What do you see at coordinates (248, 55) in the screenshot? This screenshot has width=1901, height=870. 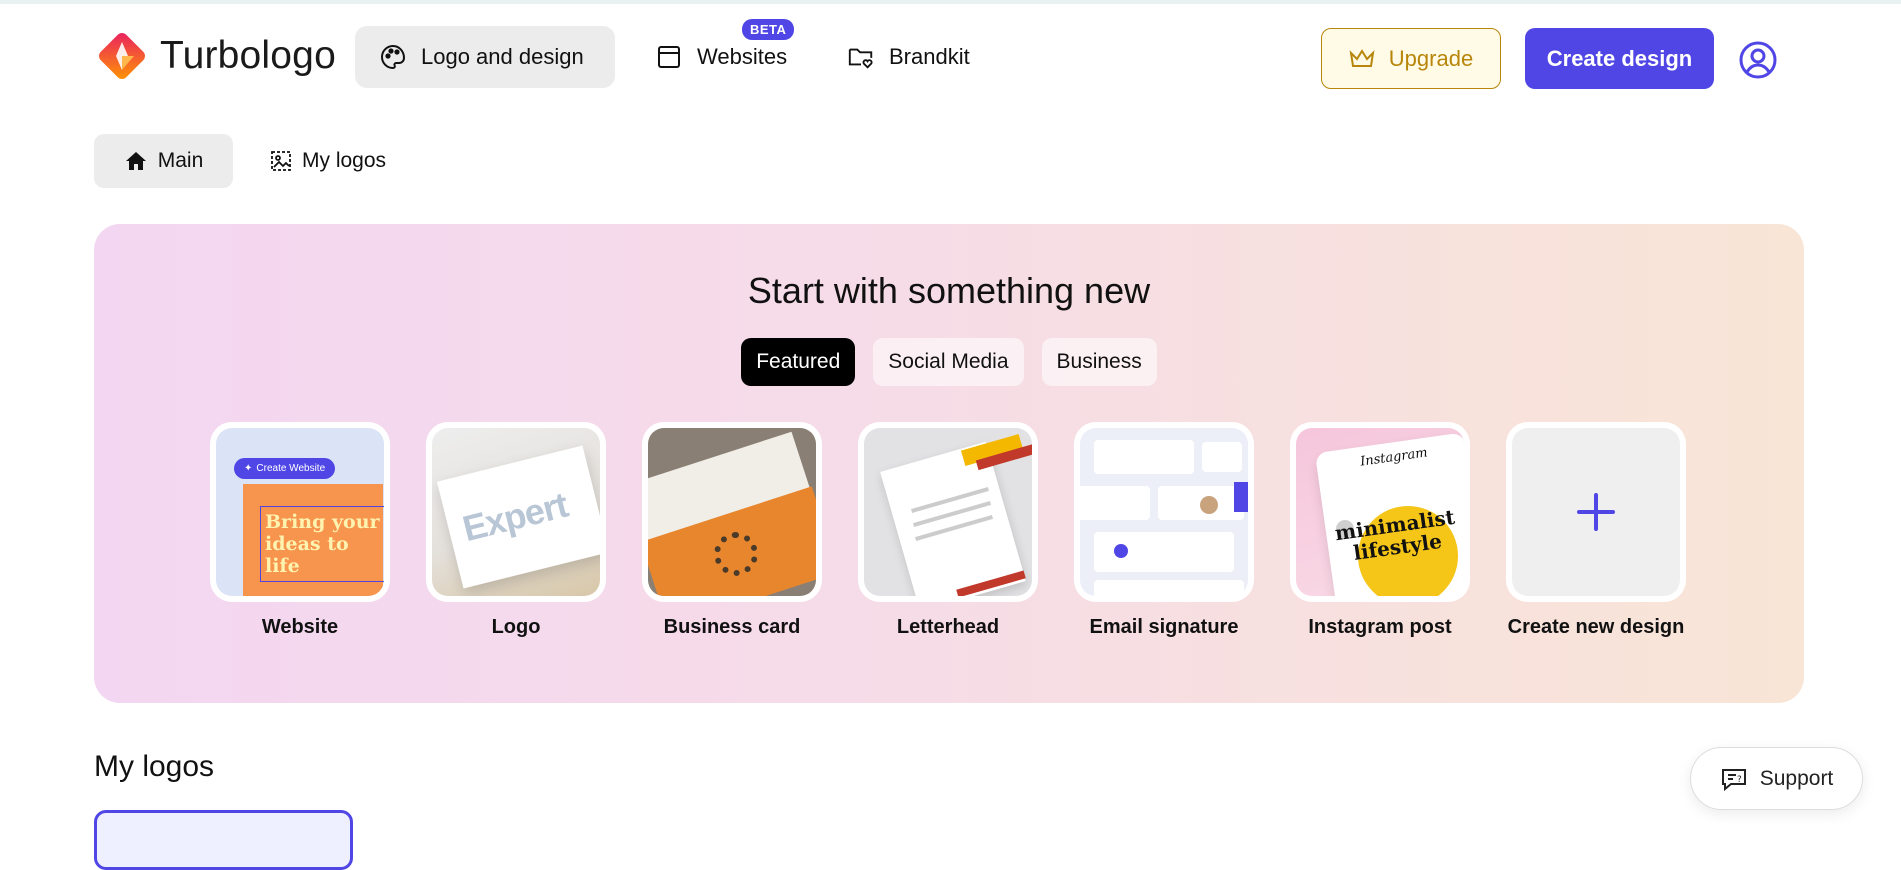 I see `brand-name: Turbologo` at bounding box center [248, 55].